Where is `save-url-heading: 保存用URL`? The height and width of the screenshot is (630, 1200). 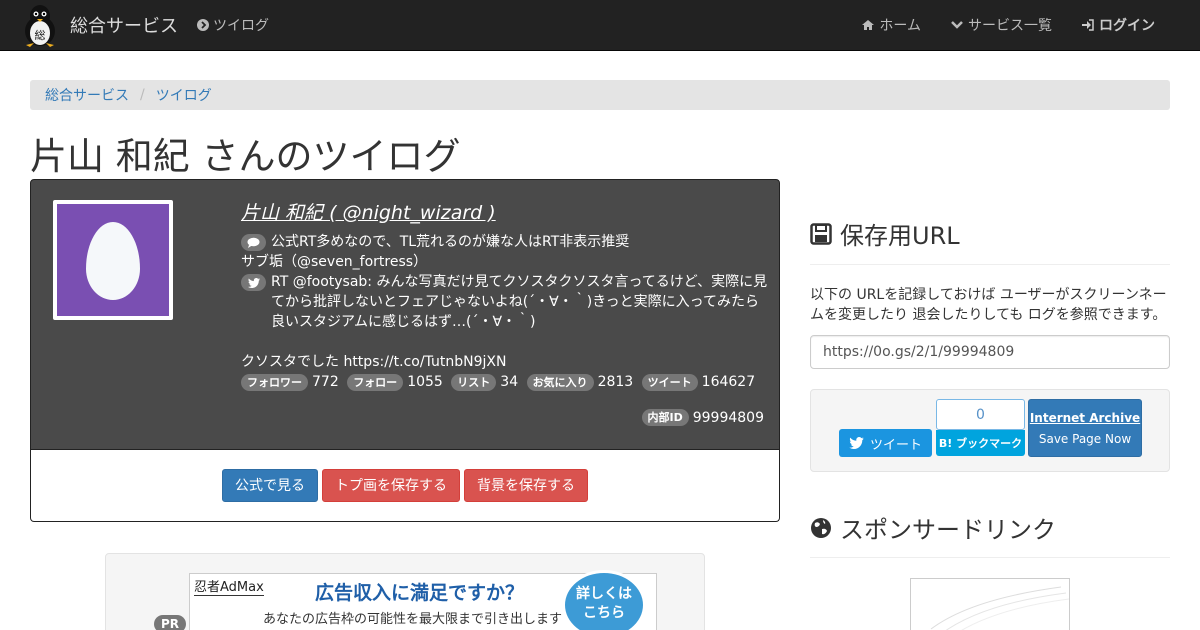
save-url-heading: 保存用URL is located at coordinates (885, 233).